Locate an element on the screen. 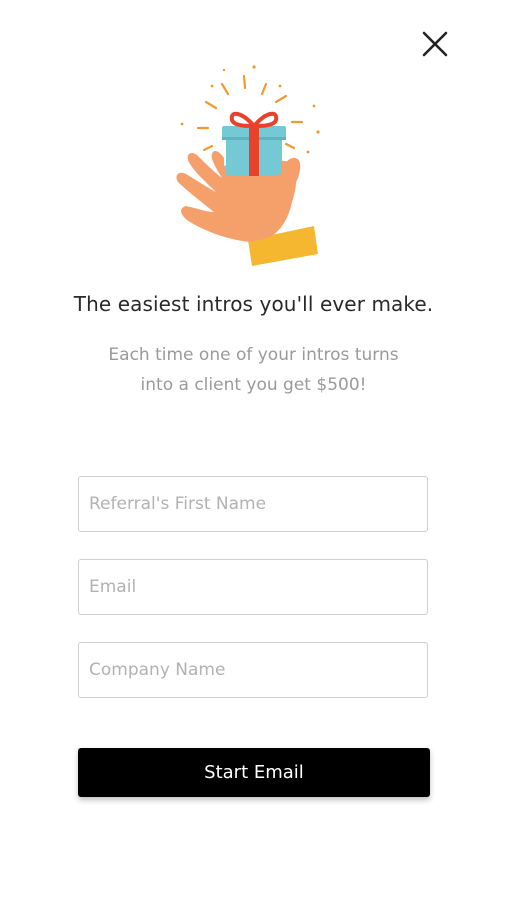 This screenshot has width=507, height=900. subtext-line-2: into a client you get $500! is located at coordinates (253, 385).